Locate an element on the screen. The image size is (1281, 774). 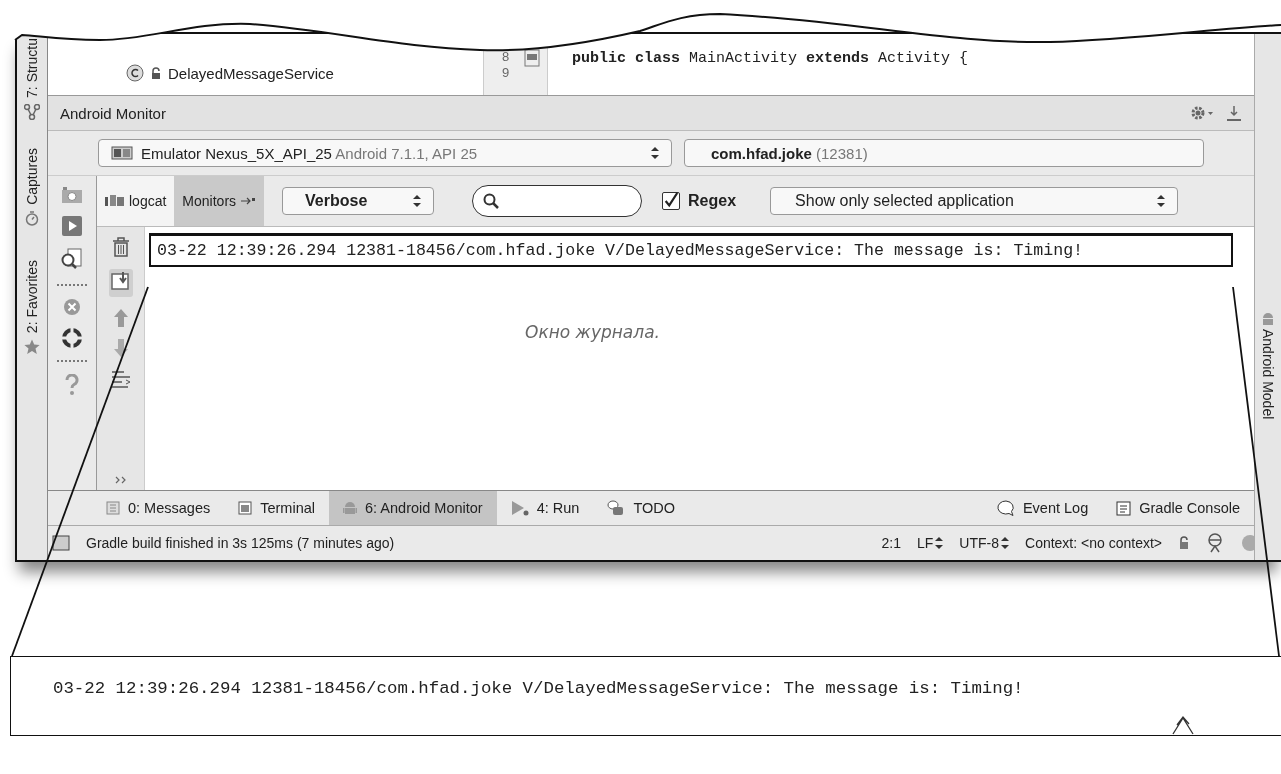
line-number: 9 is located at coordinates (506, 73).